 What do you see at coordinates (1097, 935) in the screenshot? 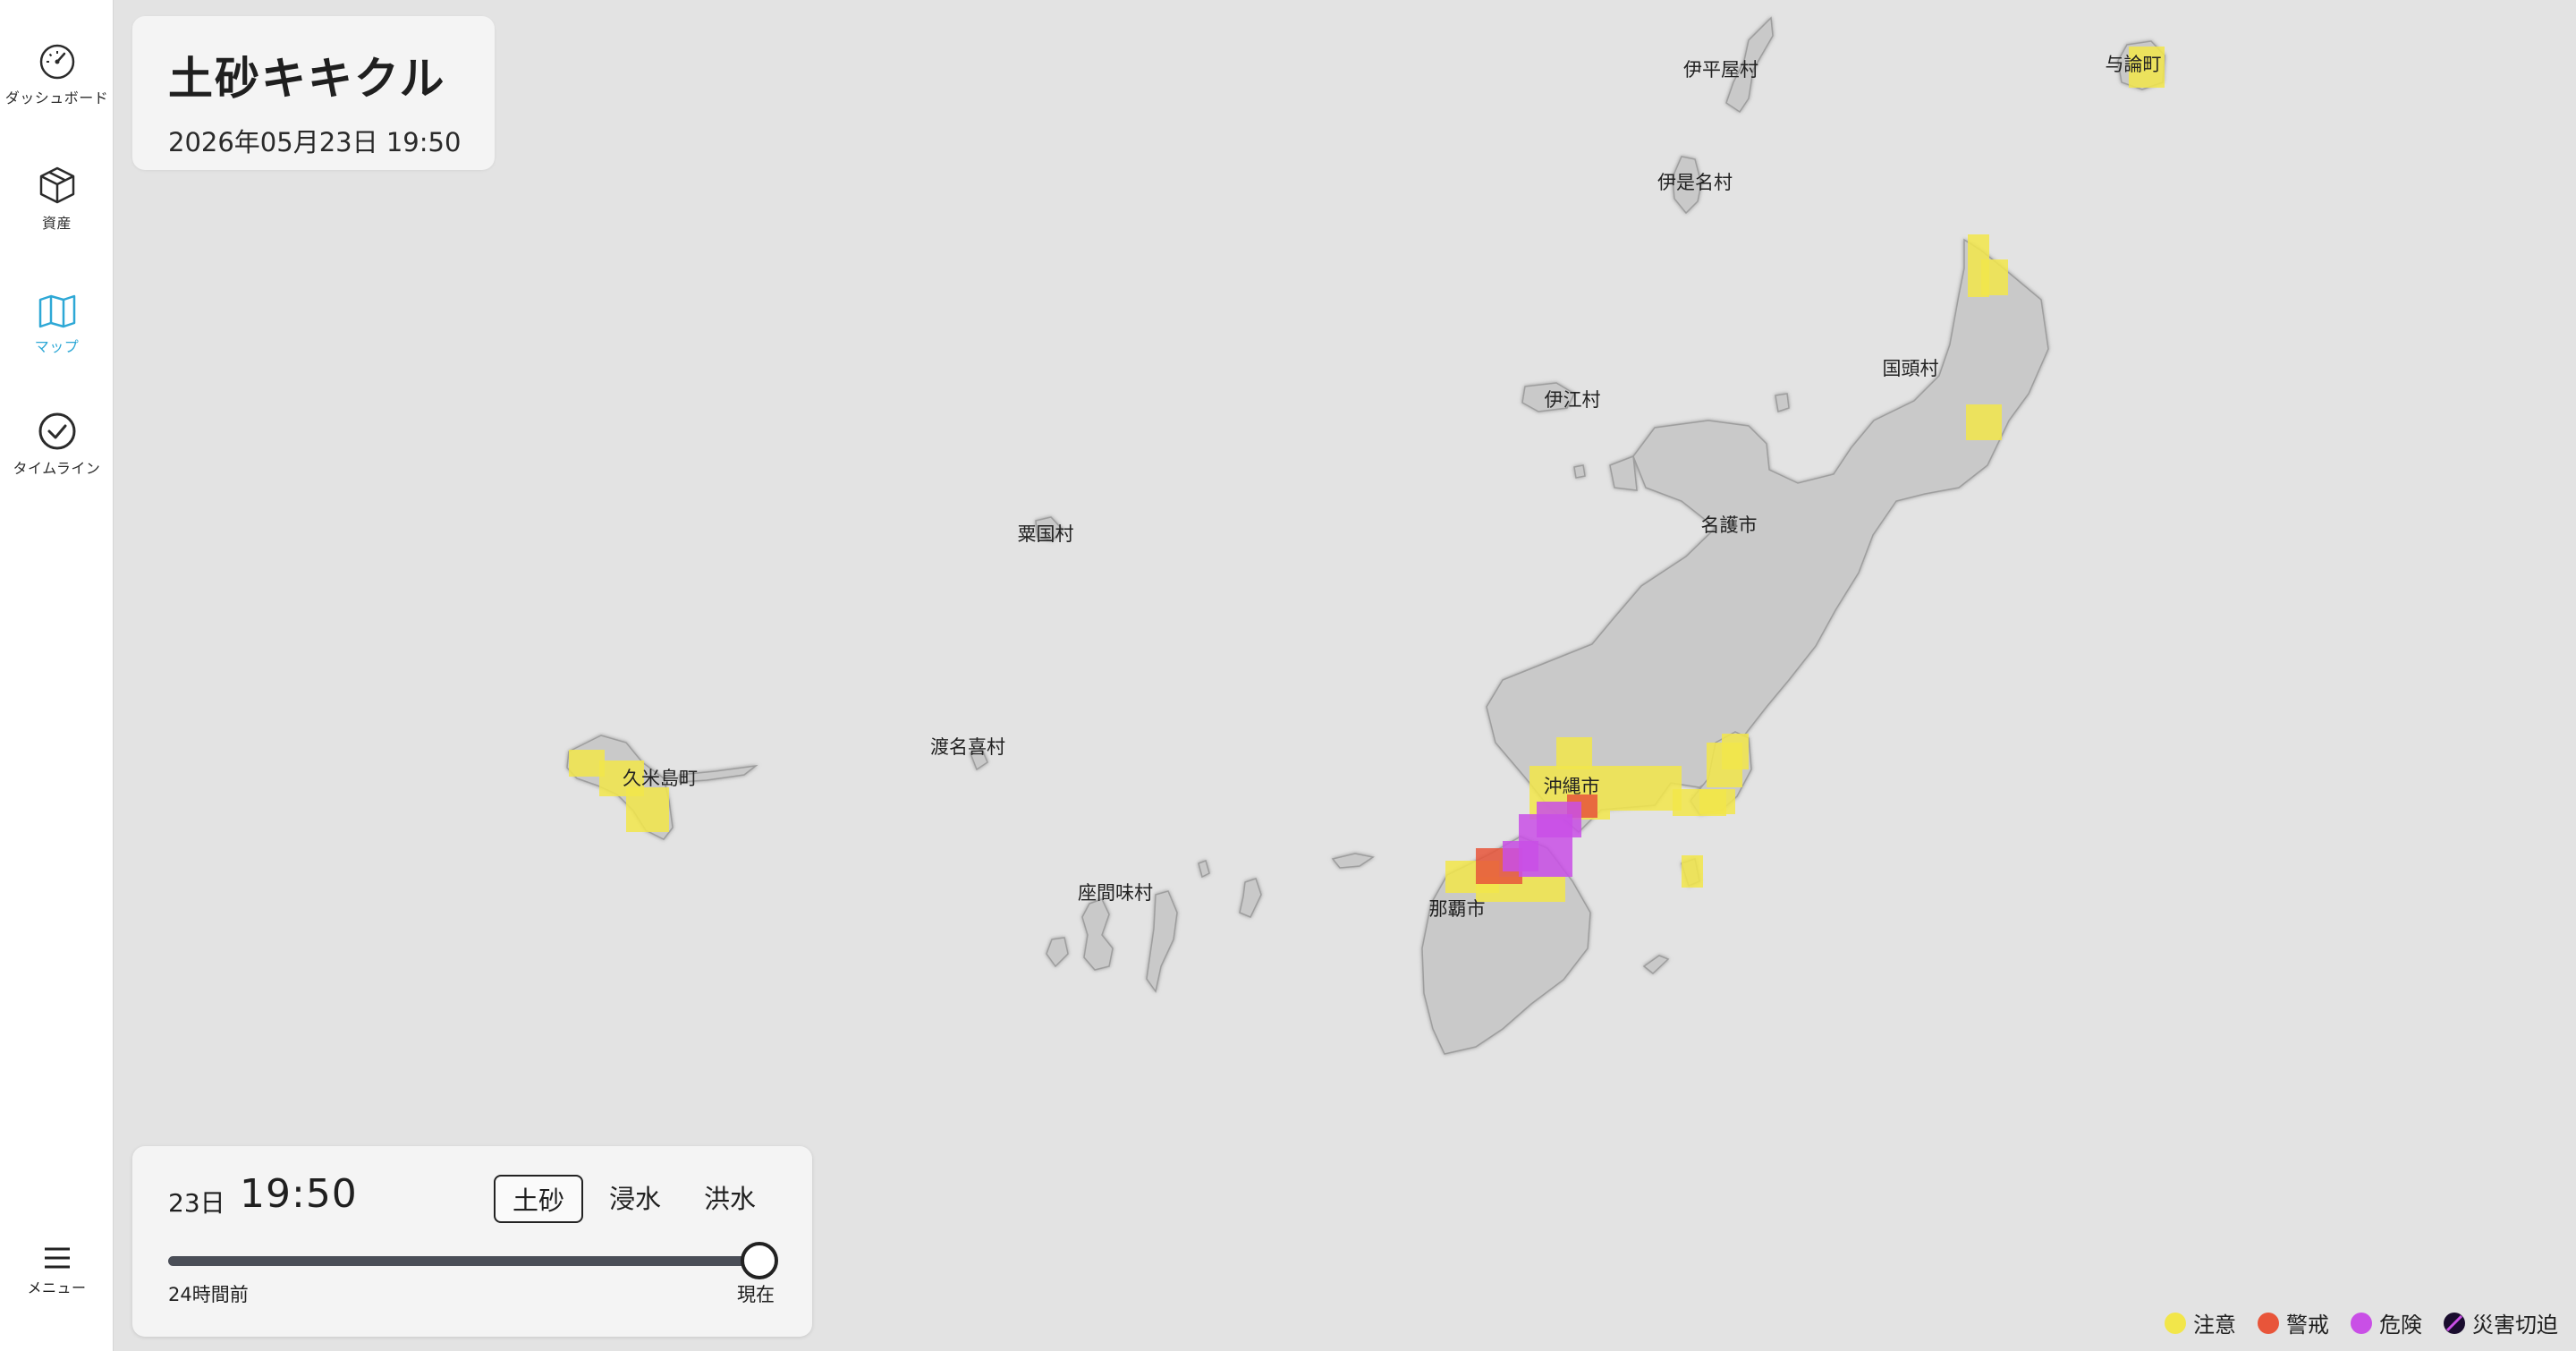
I see `kerama-islands` at bounding box center [1097, 935].